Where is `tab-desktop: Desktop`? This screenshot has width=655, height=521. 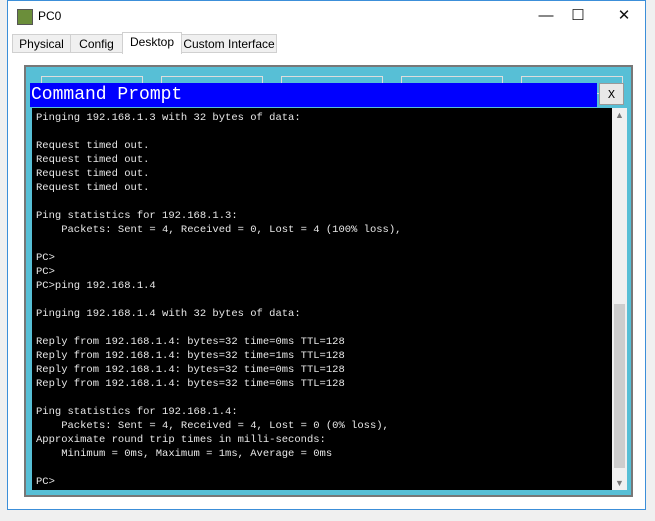
tab-desktop: Desktop is located at coordinates (152, 43).